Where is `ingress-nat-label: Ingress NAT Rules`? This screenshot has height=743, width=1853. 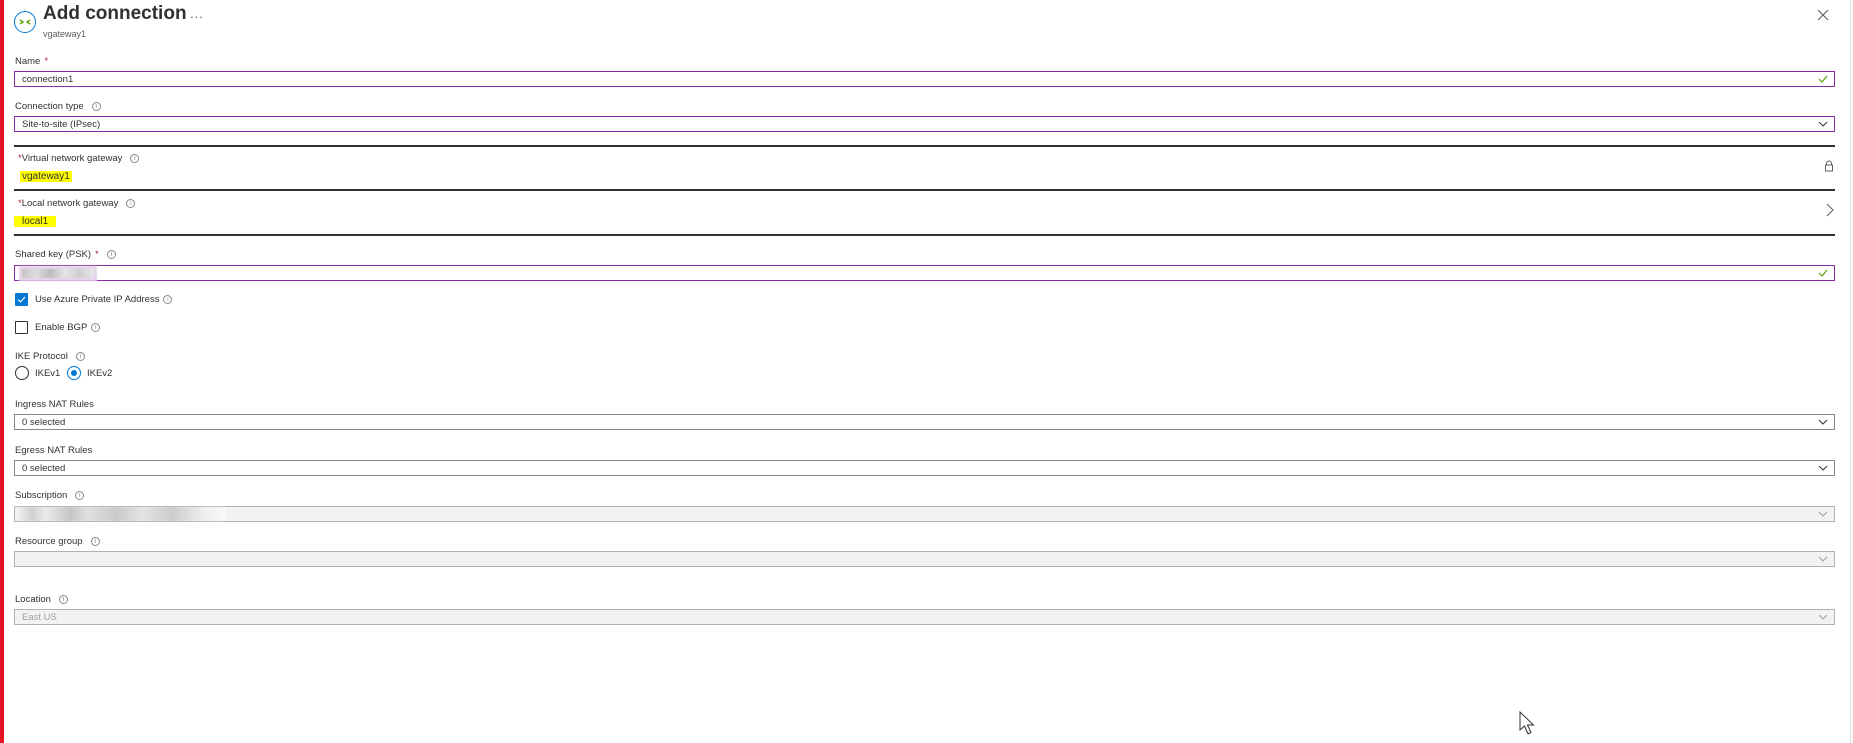 ingress-nat-label: Ingress NAT Rules is located at coordinates (54, 404).